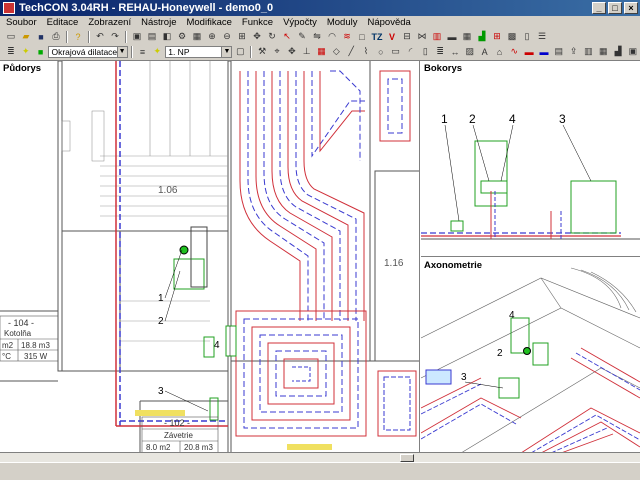  What do you see at coordinates (257, 36) in the screenshot?
I see `pan-icon: ✥` at bounding box center [257, 36].